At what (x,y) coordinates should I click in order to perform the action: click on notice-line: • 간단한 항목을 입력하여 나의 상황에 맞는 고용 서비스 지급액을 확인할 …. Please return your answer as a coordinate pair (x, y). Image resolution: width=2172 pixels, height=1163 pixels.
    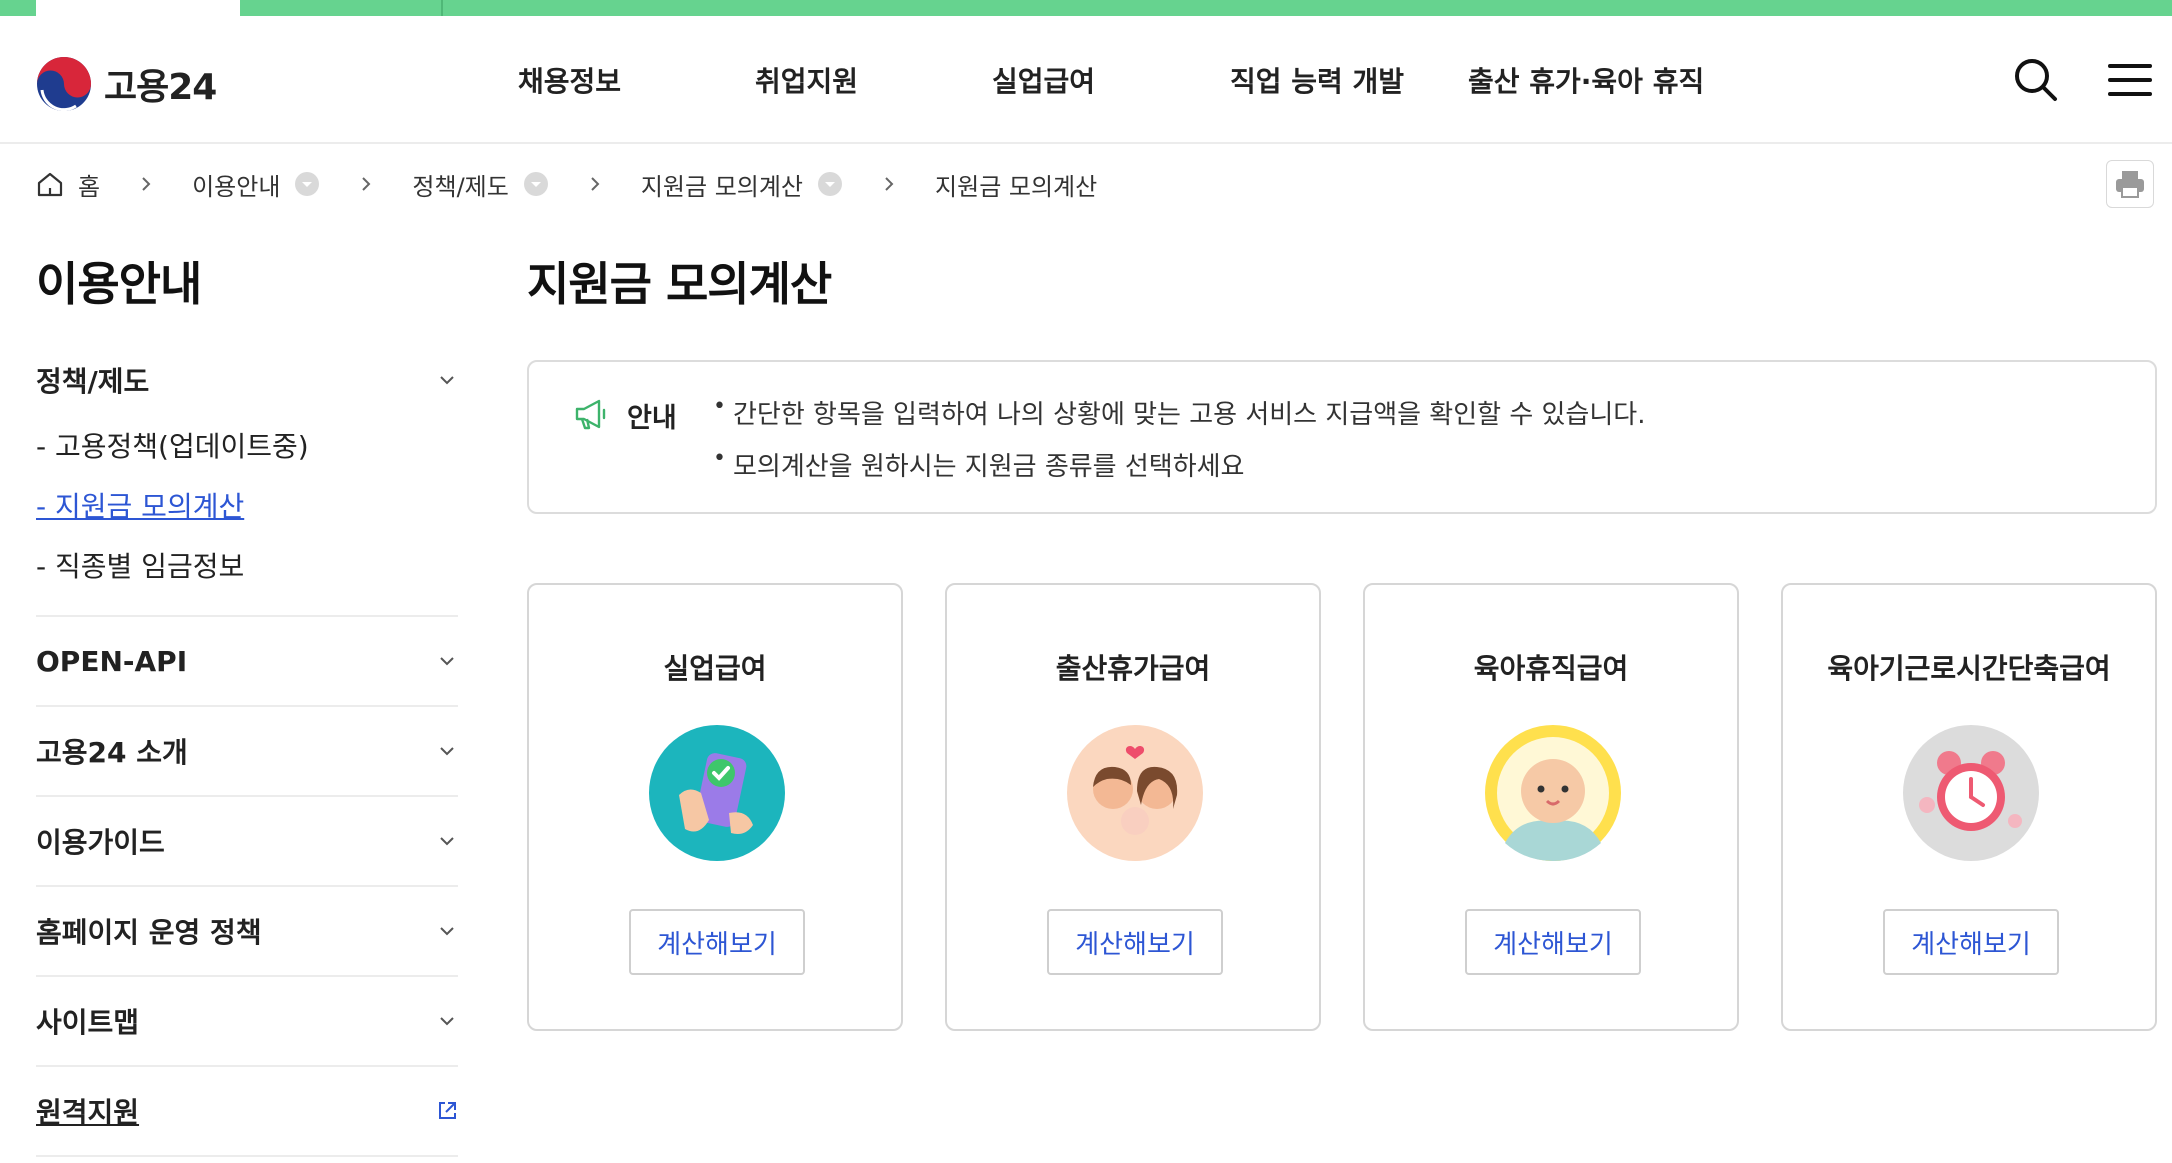
    Looking at the image, I should click on (1179, 412).